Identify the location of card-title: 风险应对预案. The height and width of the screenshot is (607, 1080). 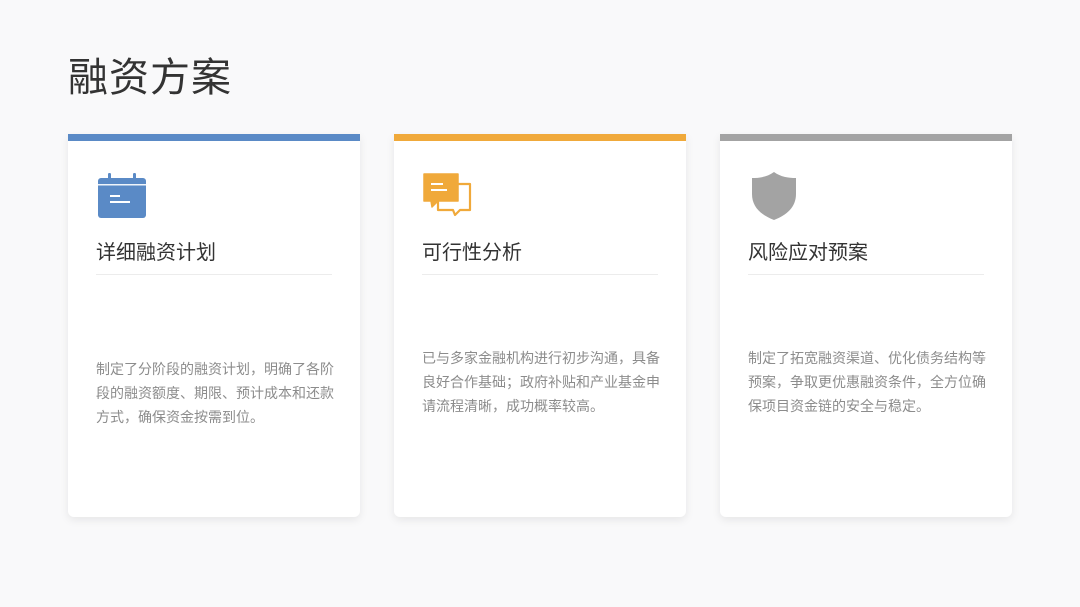
(808, 252).